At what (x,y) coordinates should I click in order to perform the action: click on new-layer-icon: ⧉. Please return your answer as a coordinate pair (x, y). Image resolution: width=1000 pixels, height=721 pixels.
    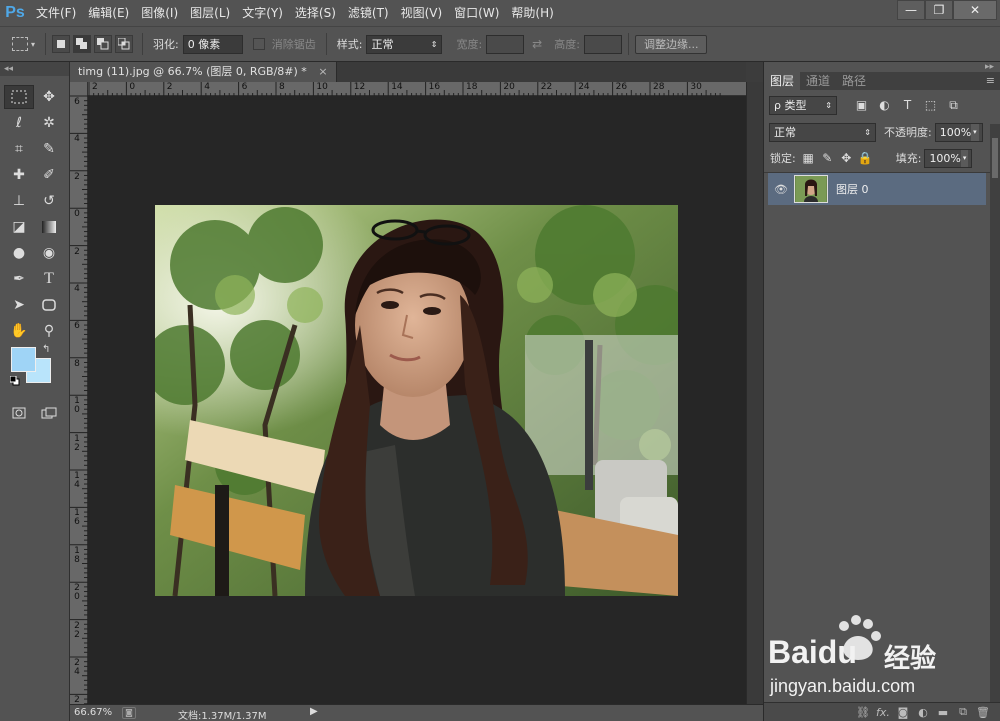
    Looking at the image, I should click on (963, 712).